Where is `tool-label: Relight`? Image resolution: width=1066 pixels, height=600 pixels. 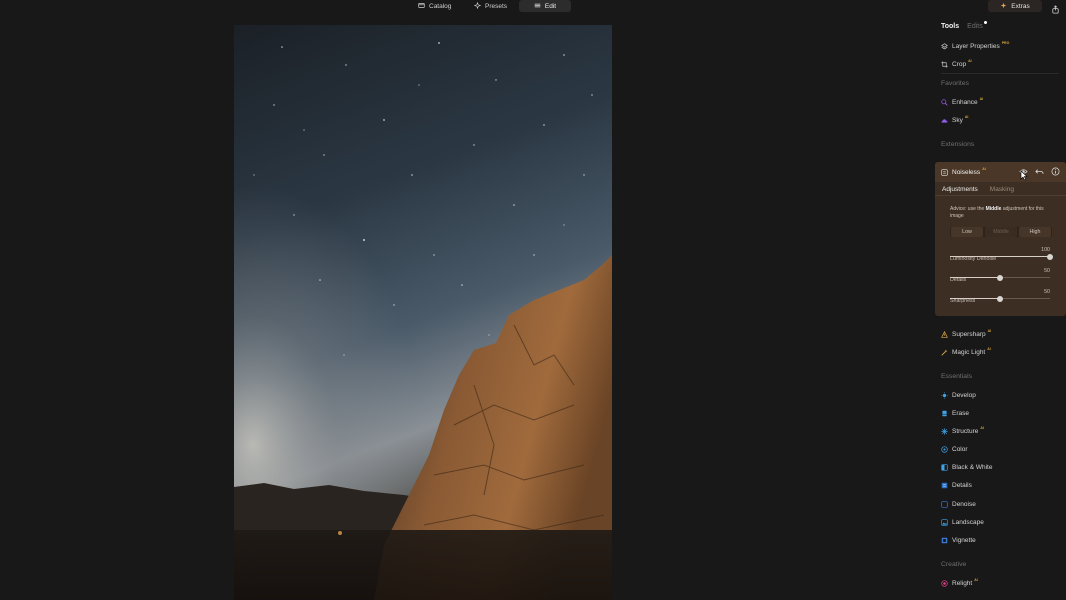 tool-label: Relight is located at coordinates (962, 583).